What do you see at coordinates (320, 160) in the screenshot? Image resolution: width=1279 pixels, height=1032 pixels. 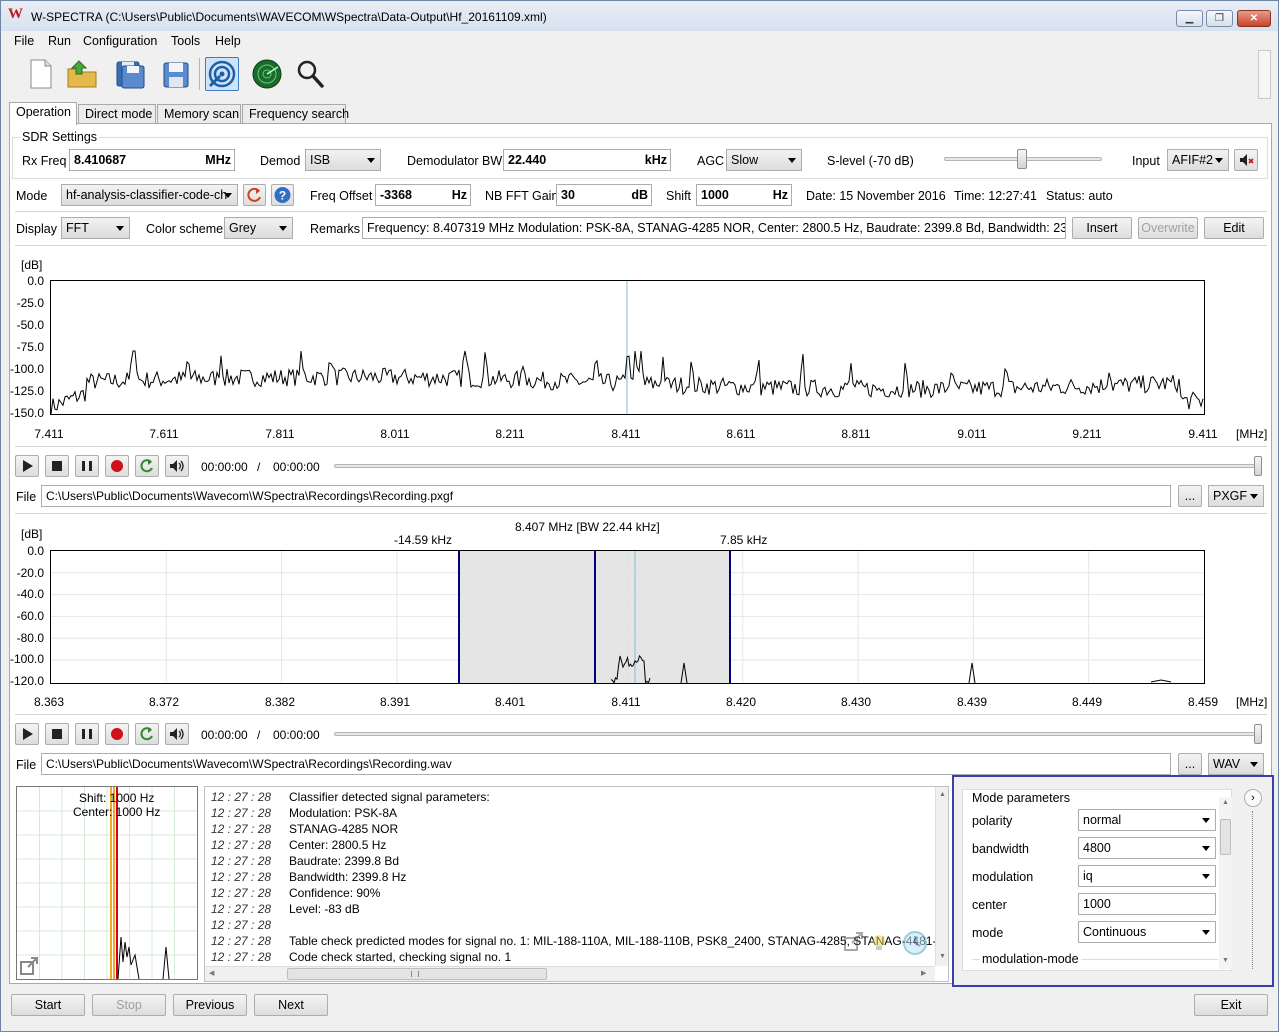 I see `demod-value: ISB` at bounding box center [320, 160].